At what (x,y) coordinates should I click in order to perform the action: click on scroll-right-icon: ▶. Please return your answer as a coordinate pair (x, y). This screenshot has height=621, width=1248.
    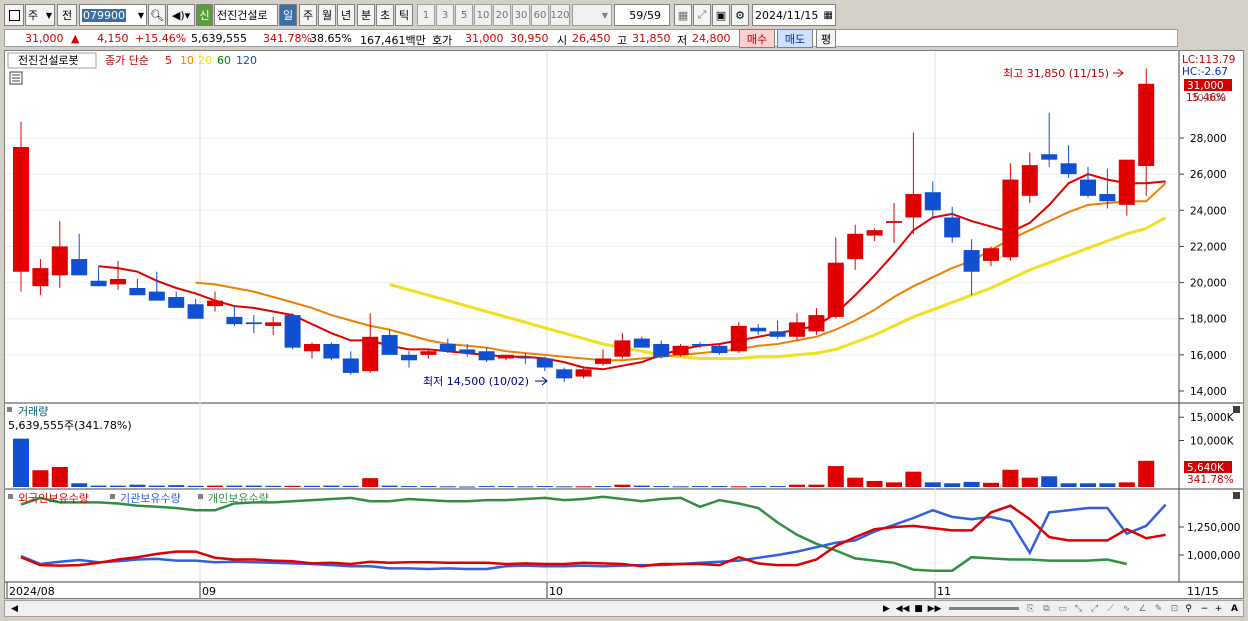
    Looking at the image, I should click on (886, 608).